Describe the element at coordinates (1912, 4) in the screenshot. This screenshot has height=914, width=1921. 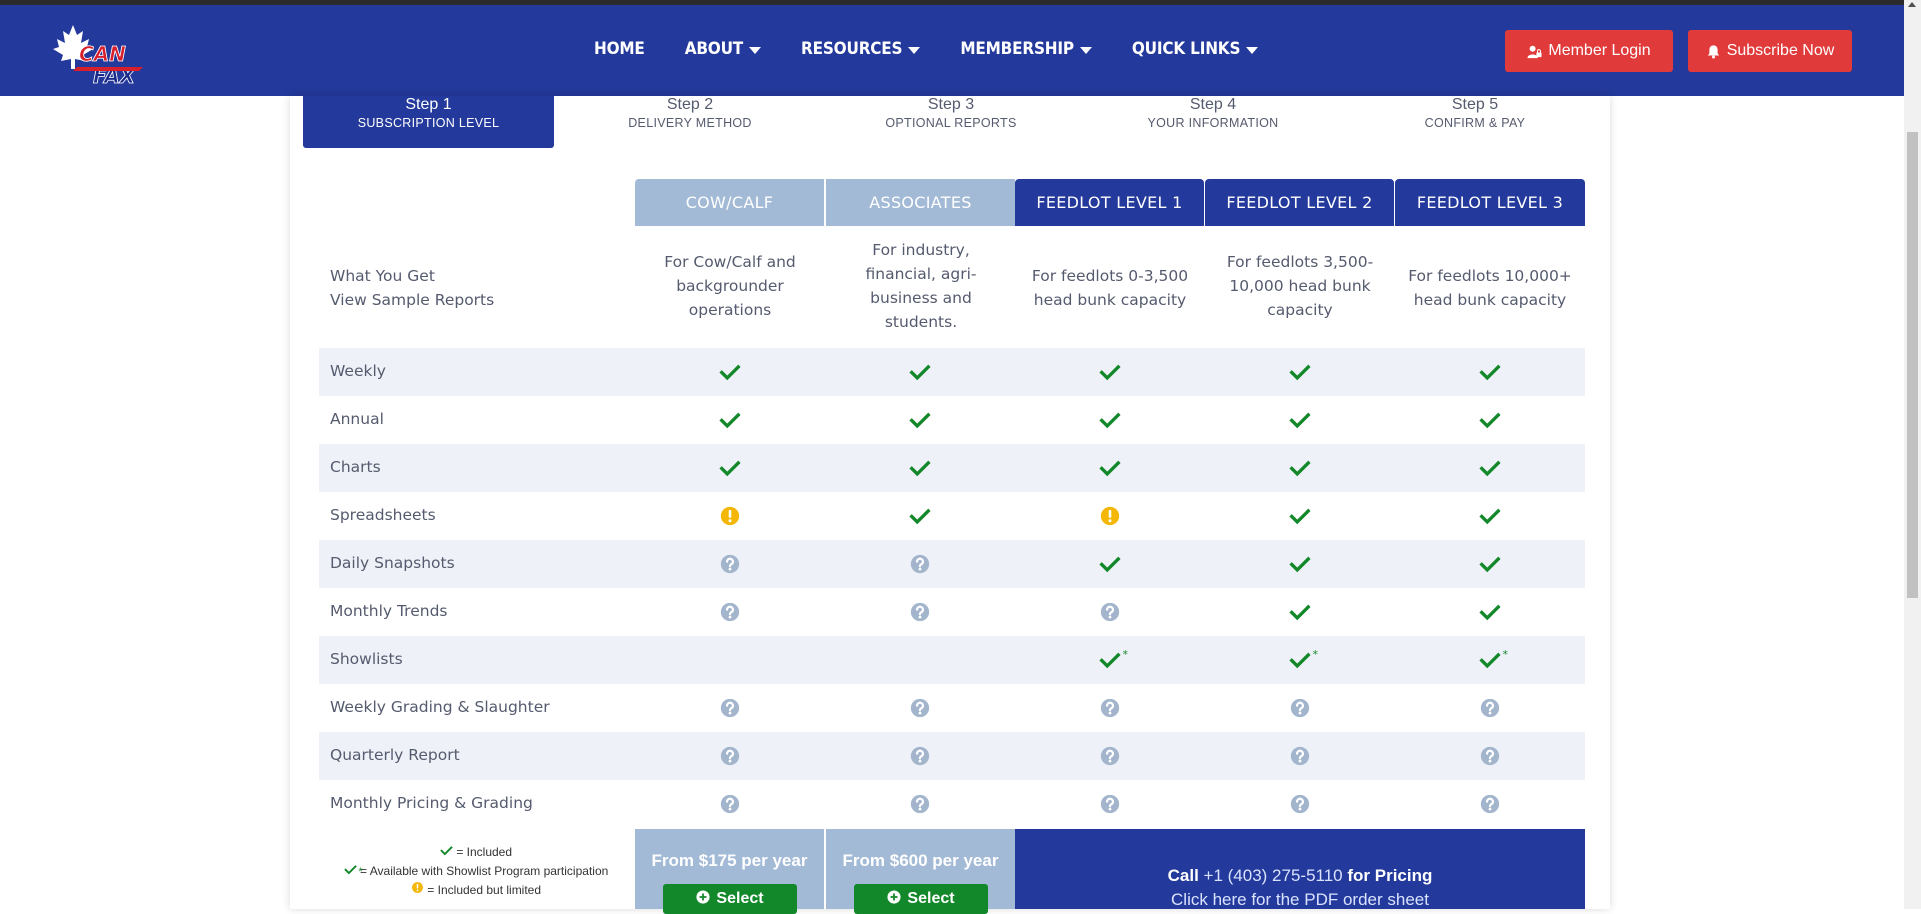
I see `scroll-up-arrow` at that location.